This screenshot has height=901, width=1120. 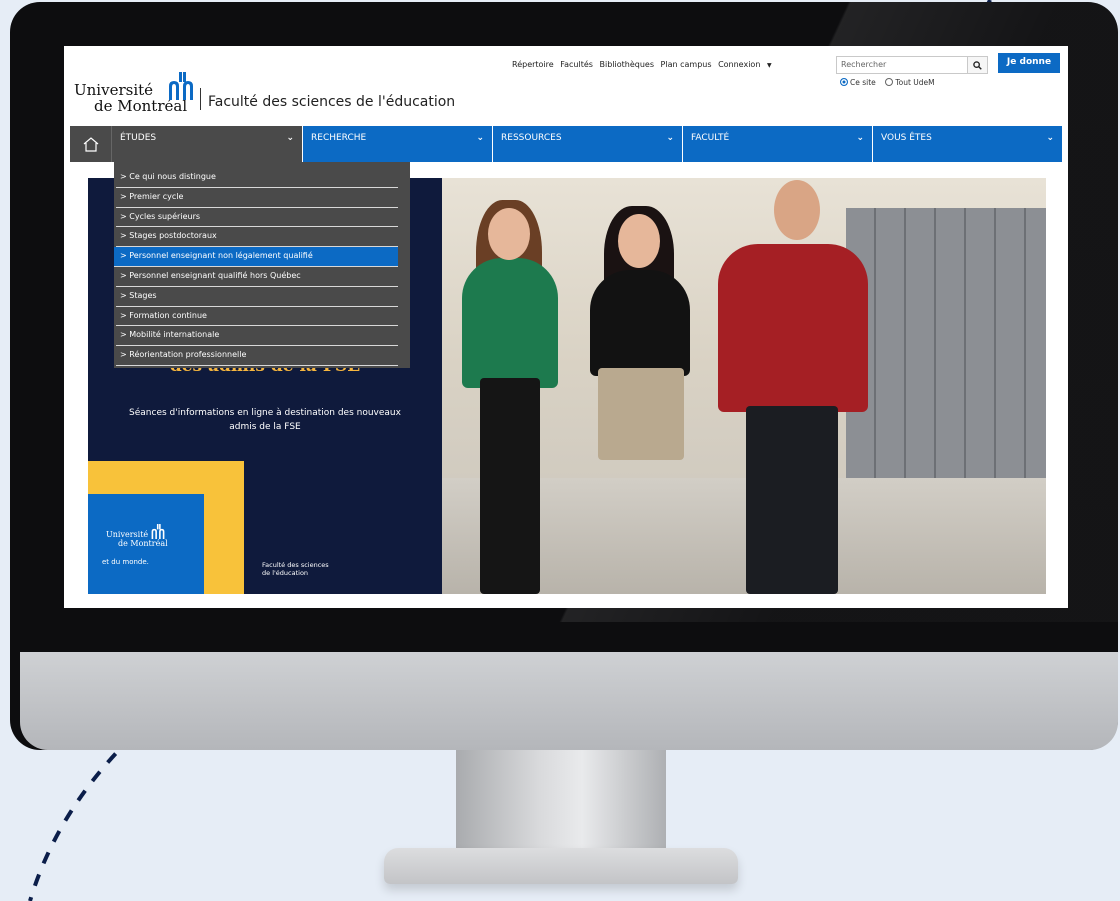 What do you see at coordinates (285, 573) in the screenshot?
I see `hero-faculty-line-2: de l'éducation` at bounding box center [285, 573].